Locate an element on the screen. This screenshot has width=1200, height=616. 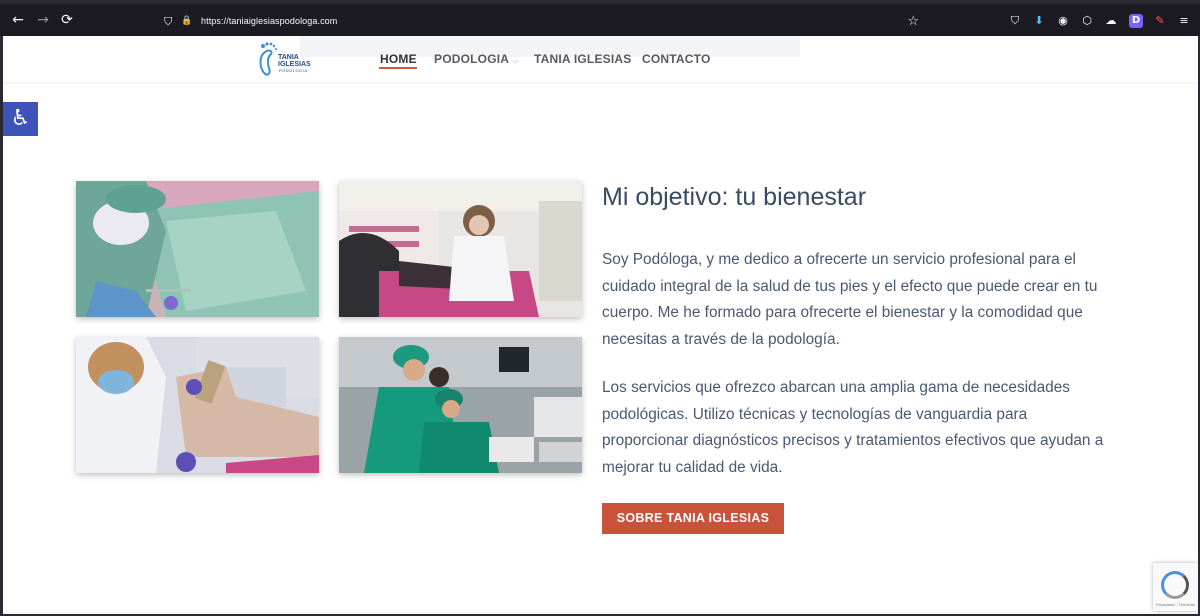
url-text: https://taniaiglesiaspodologa.com is located at coordinates (269, 21).